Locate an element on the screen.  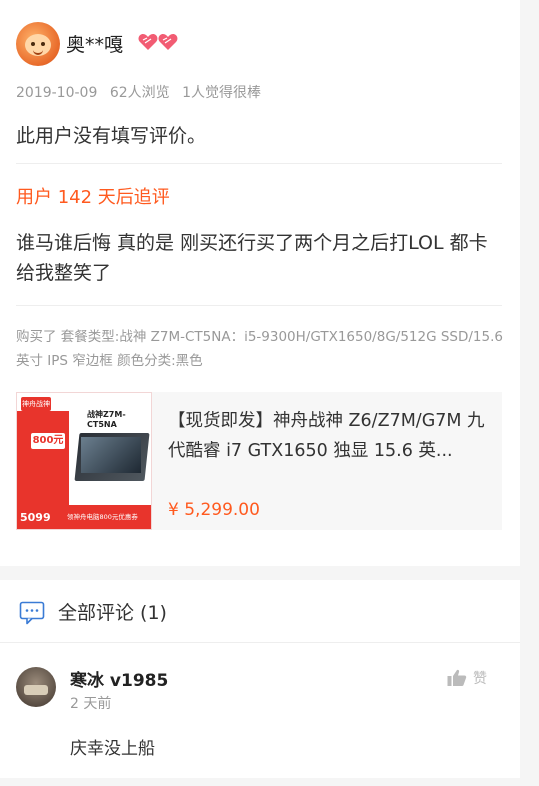
thumb-coupon: 800元 is located at coordinates (48, 441).